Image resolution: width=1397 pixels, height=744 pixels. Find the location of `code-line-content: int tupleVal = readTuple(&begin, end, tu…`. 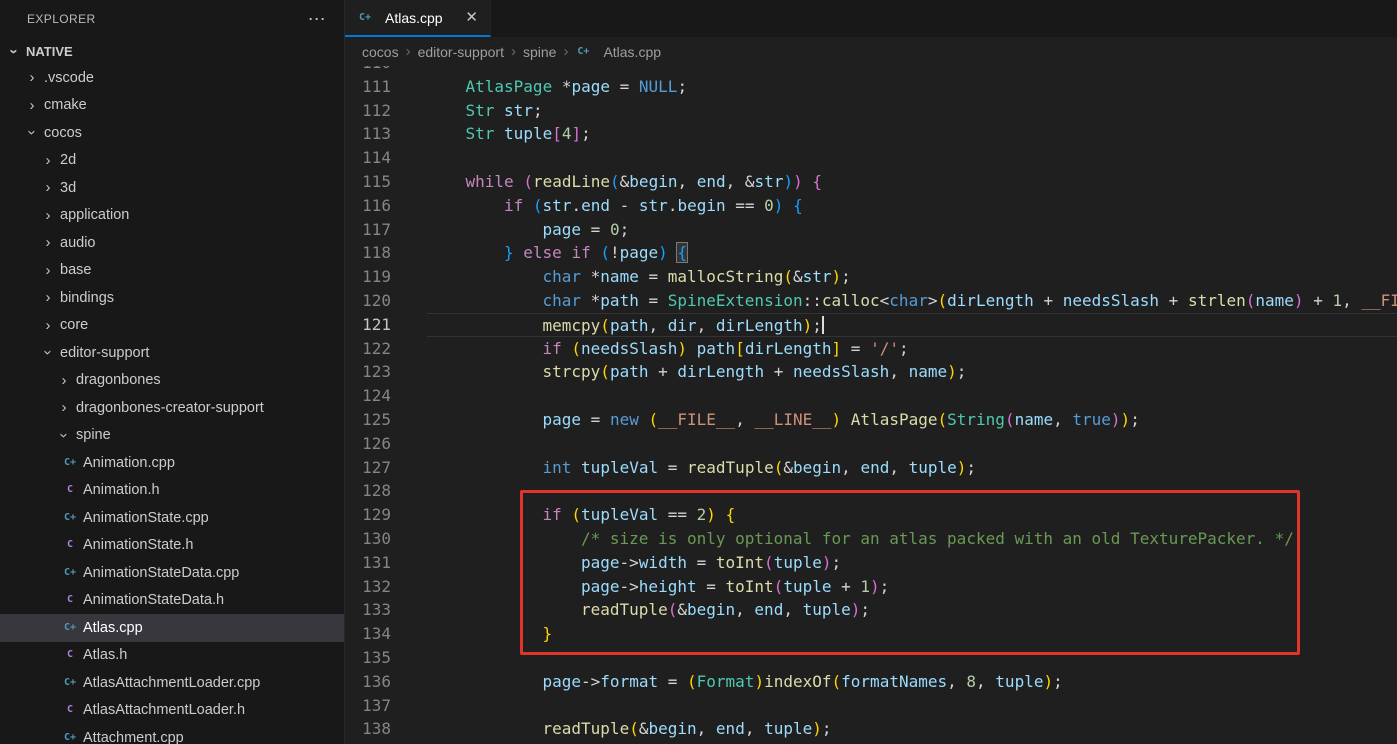

code-line-content: int tupleVal = readTuple(&begin, end, tu… is located at coordinates (912, 468).